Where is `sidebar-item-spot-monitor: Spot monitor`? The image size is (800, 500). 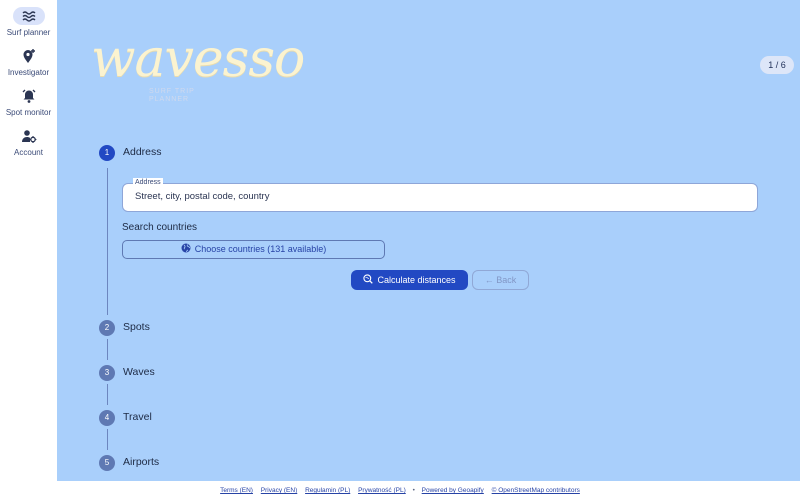 sidebar-item-spot-monitor: Spot monitor is located at coordinates (28, 102).